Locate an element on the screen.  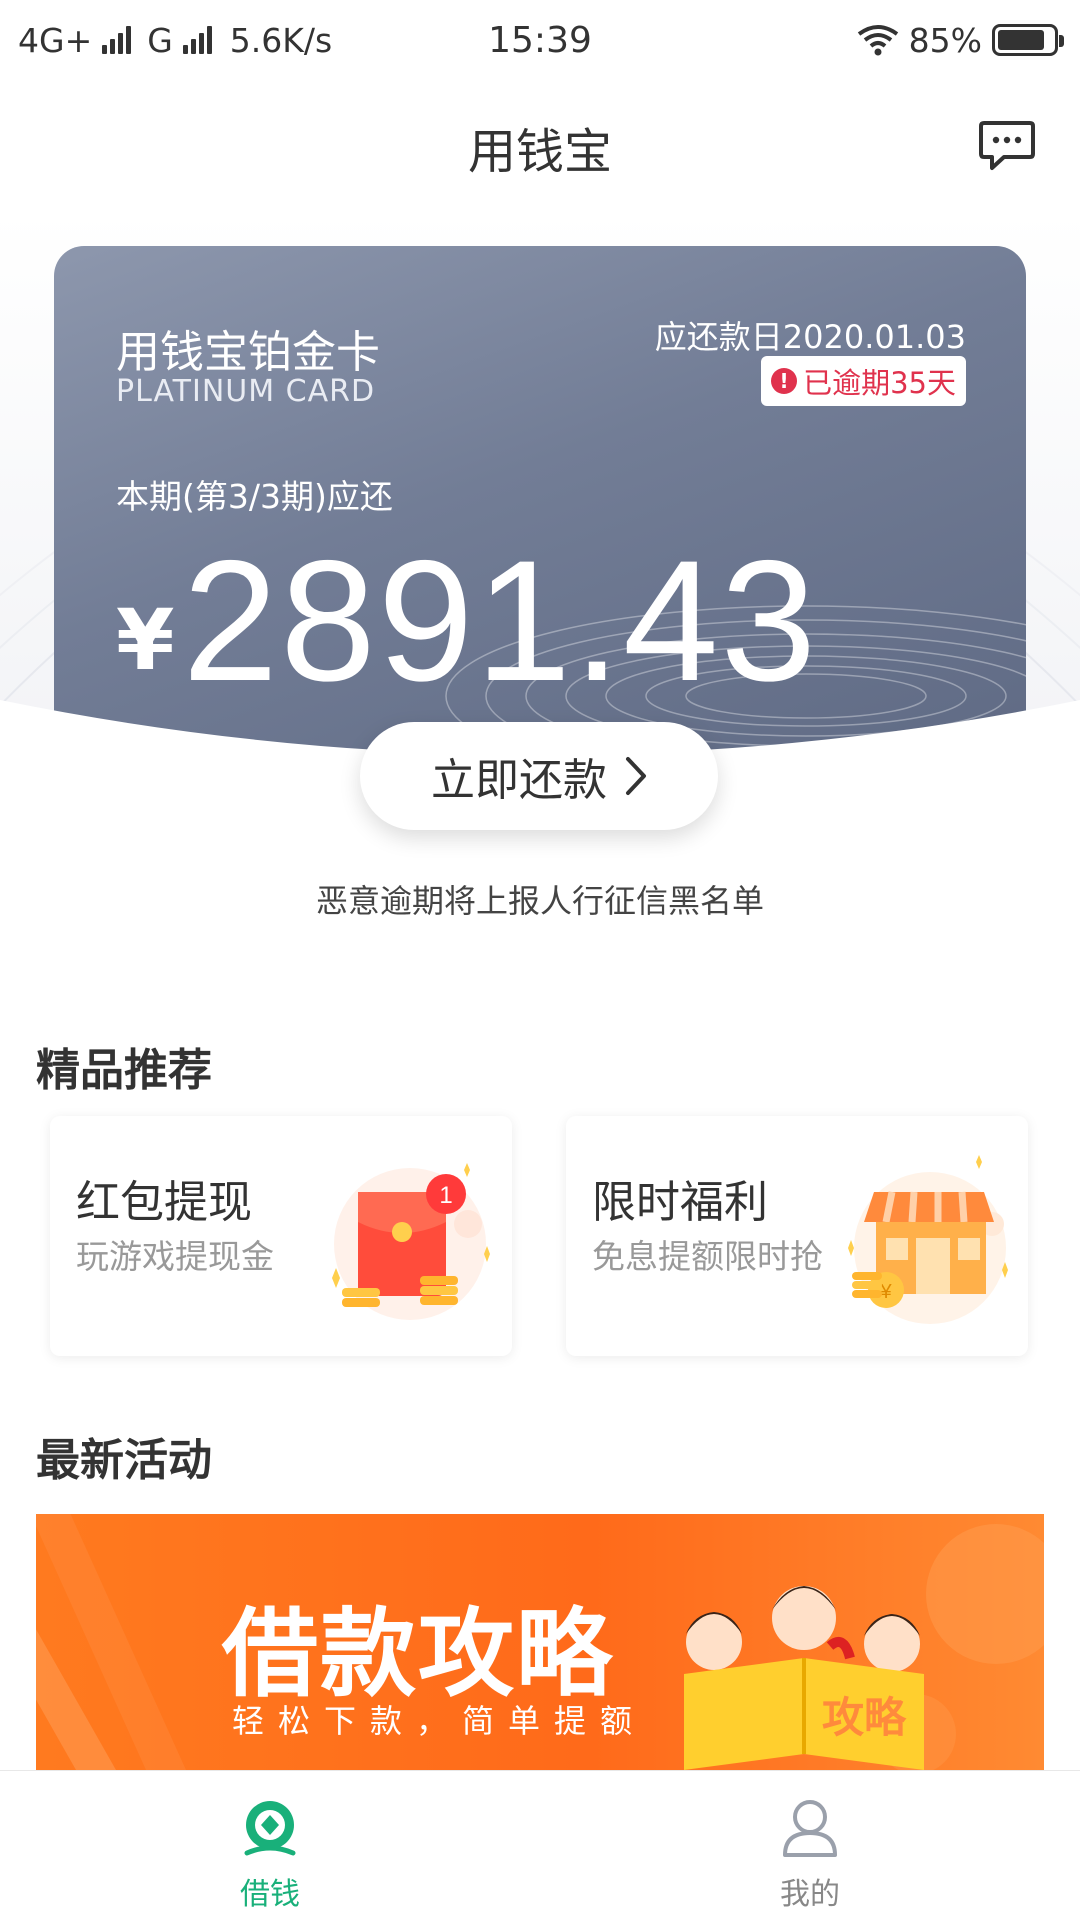
page-title: 用钱宝 is located at coordinates (539, 152).